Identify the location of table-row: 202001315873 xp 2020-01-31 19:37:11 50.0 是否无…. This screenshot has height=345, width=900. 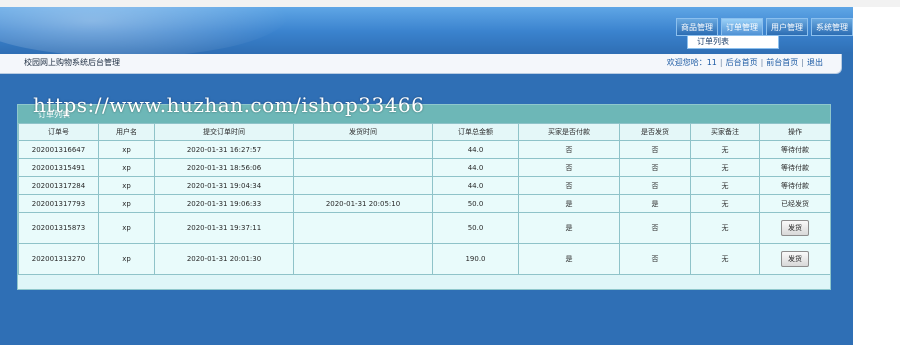
(424, 228).